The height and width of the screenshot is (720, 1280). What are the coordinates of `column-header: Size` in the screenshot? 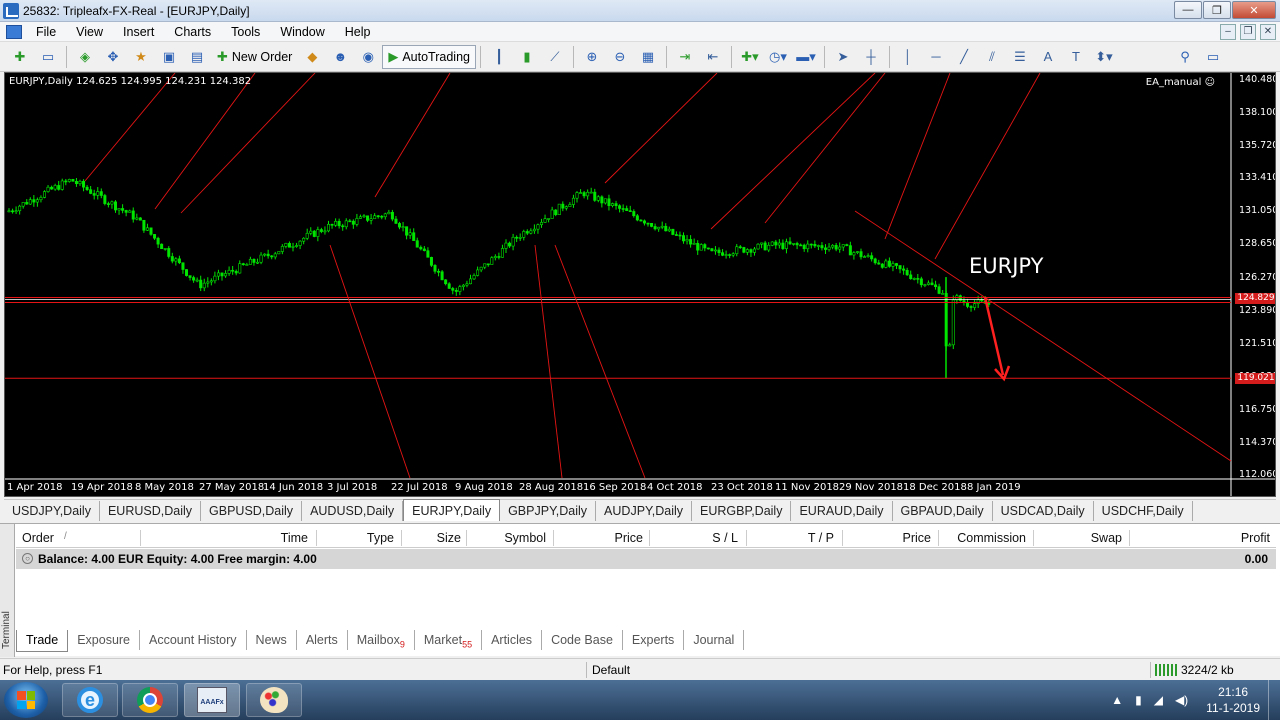 It's located at (449, 538).